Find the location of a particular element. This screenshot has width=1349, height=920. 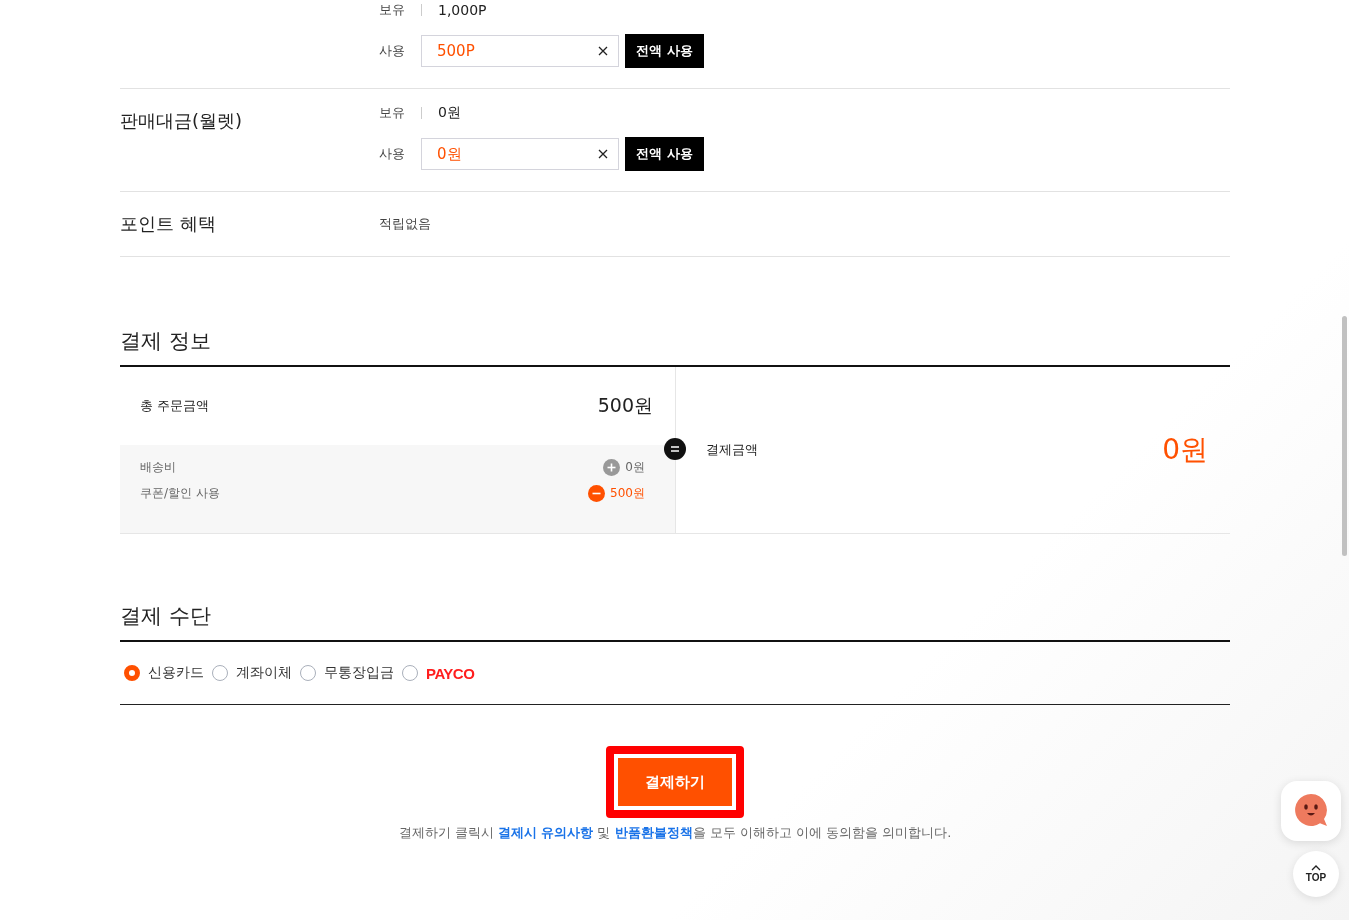

payment-option: 신용카드 is located at coordinates (176, 673).